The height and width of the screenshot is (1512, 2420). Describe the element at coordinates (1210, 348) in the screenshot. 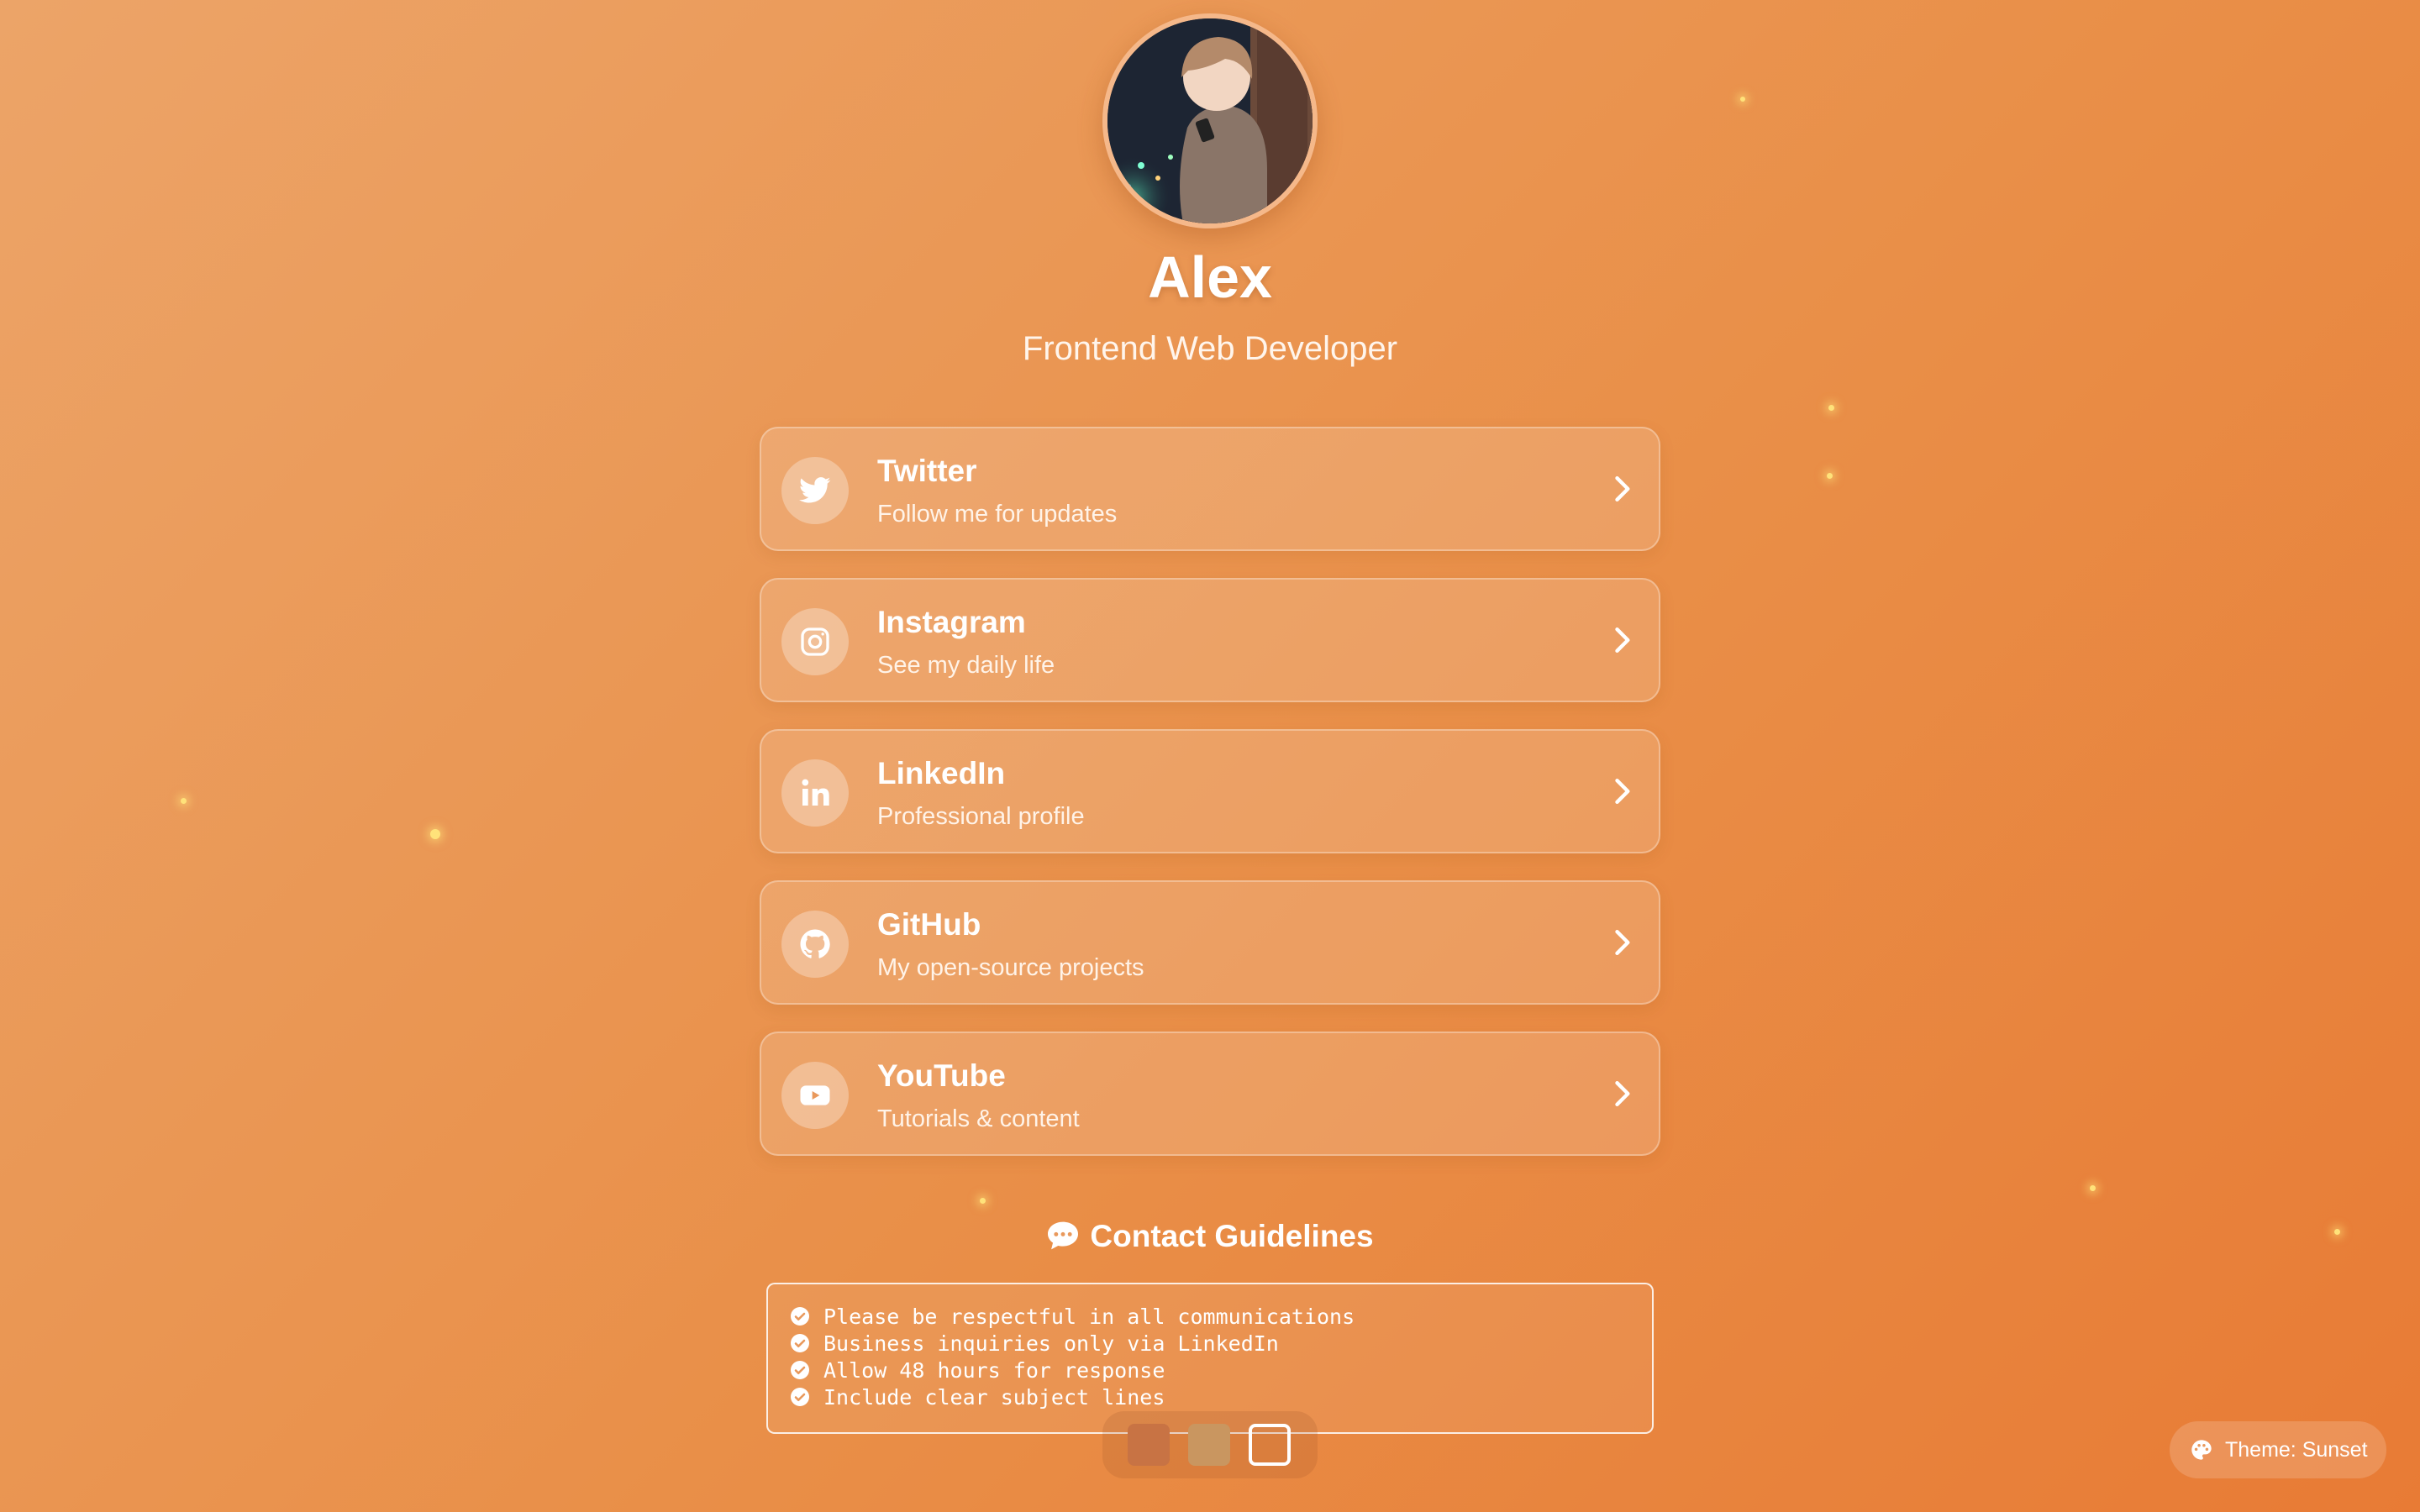

I see `profile-role: Frontend Web Developer` at that location.